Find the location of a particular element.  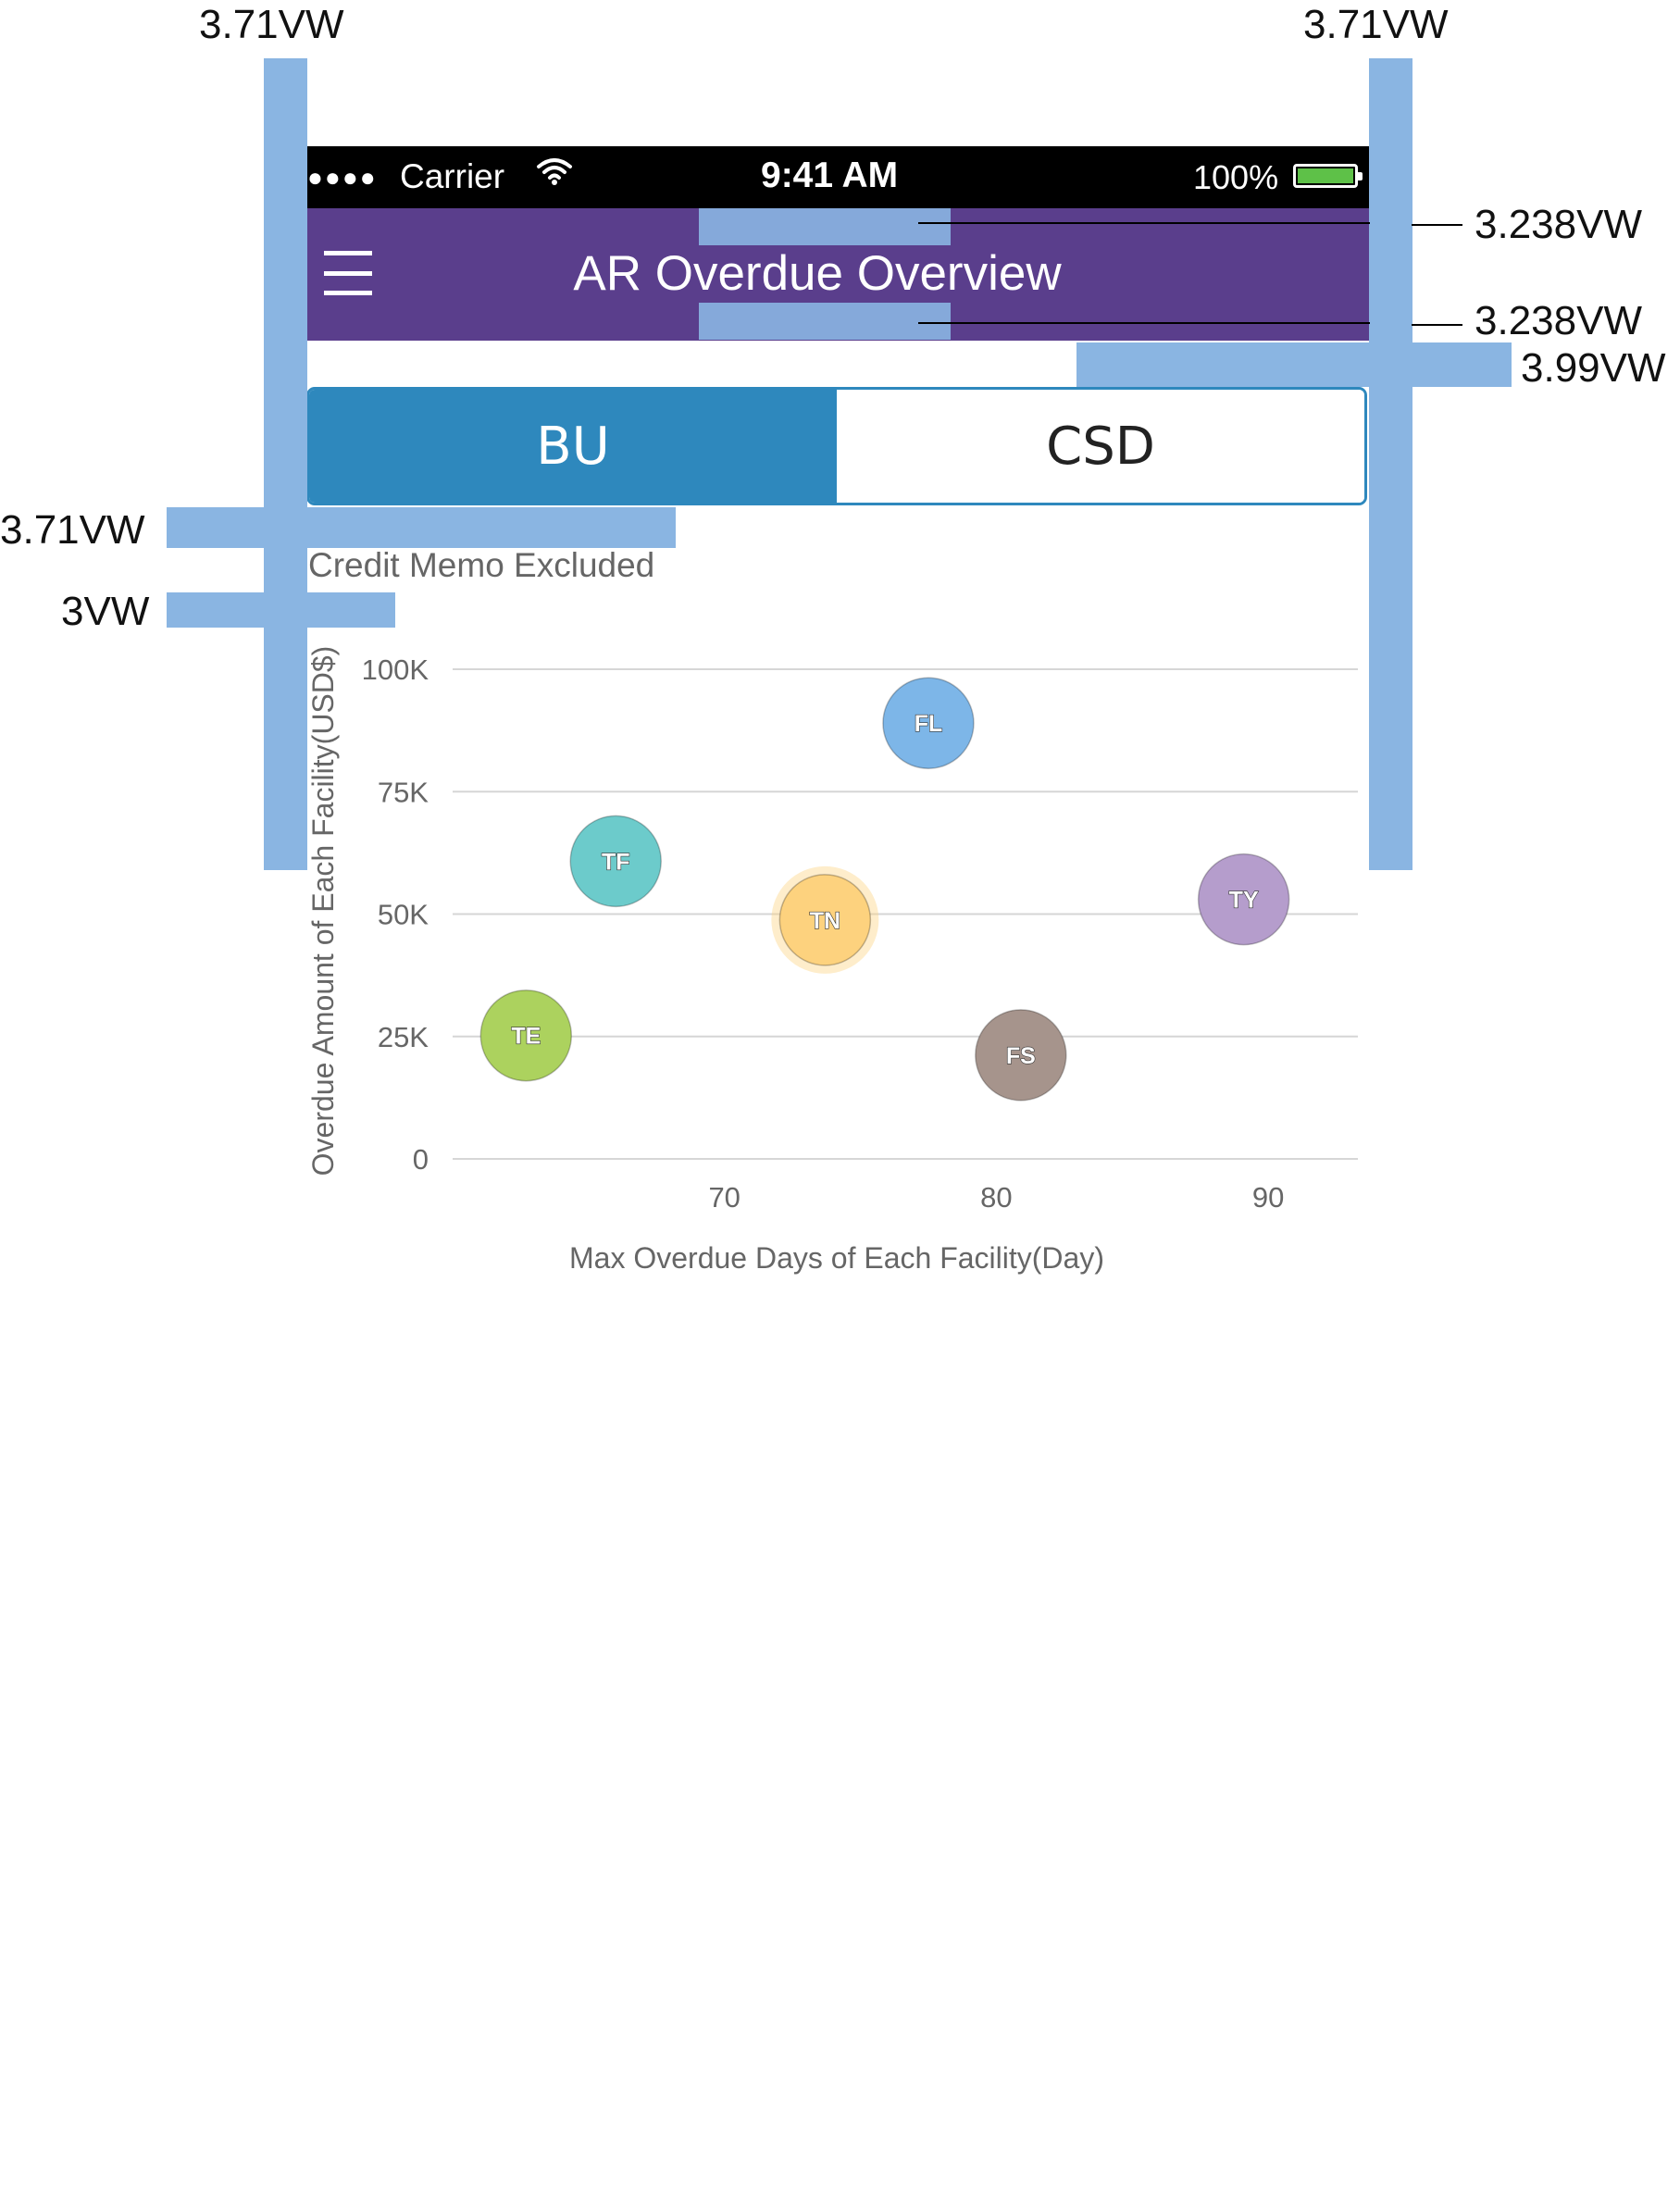

y-tick-label: 100K is located at coordinates (395, 670).